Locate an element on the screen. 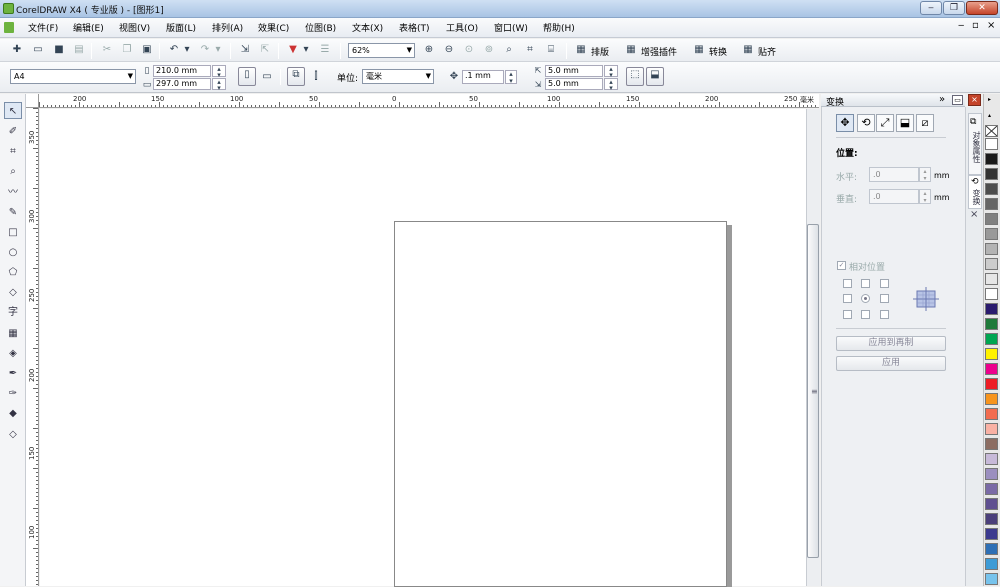 This screenshot has height=587, width=1000. shape-tool-icon: ✐ is located at coordinates (13, 131).